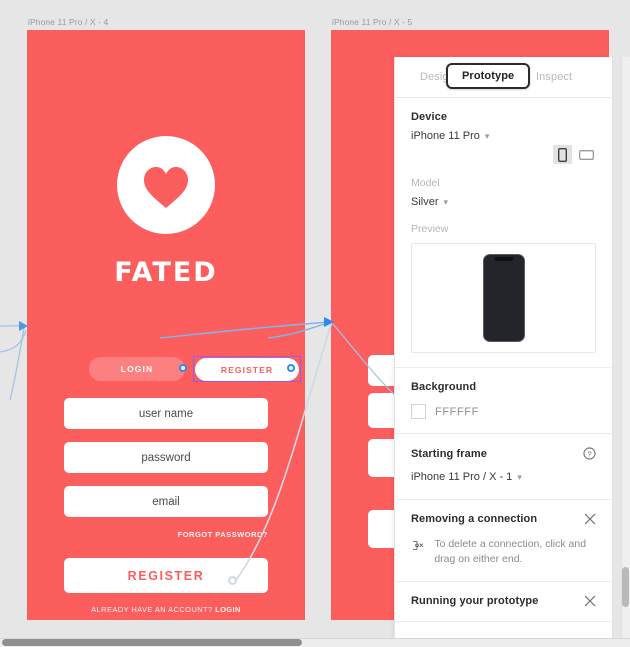 This screenshot has height=647, width=630. What do you see at coordinates (166, 185) in the screenshot?
I see `heart-in-circle-logo` at bounding box center [166, 185].